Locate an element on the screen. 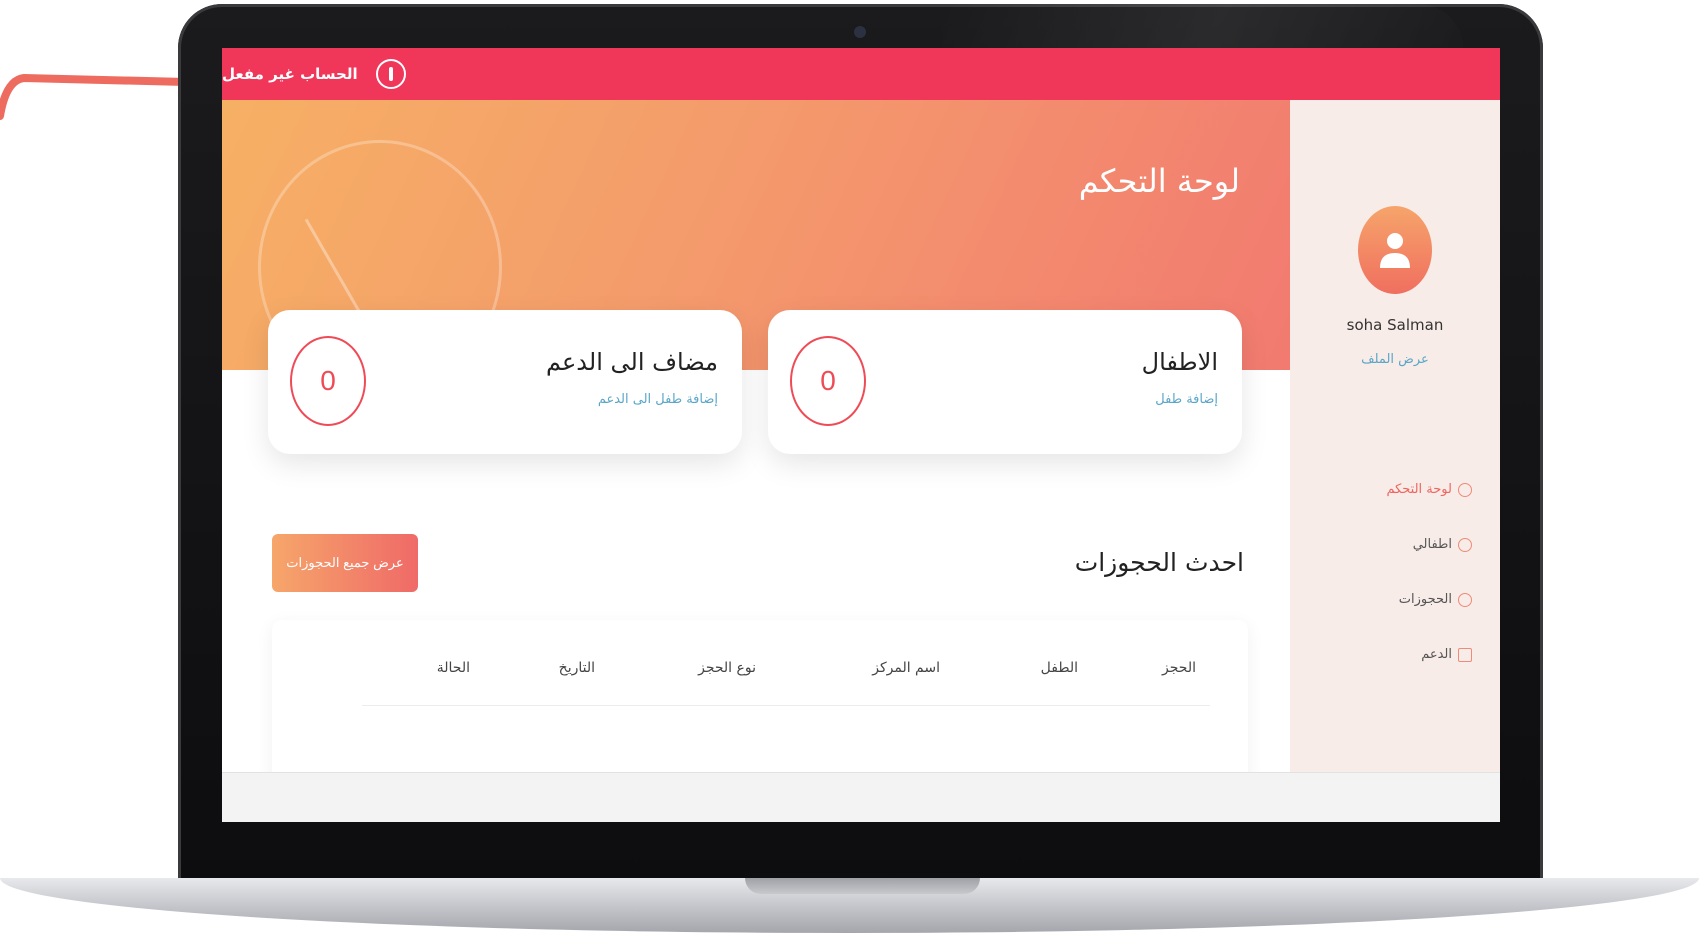 This screenshot has width=1699, height=933. sidebar-item-dashboard: لوحة التحكم is located at coordinates (1429, 489).